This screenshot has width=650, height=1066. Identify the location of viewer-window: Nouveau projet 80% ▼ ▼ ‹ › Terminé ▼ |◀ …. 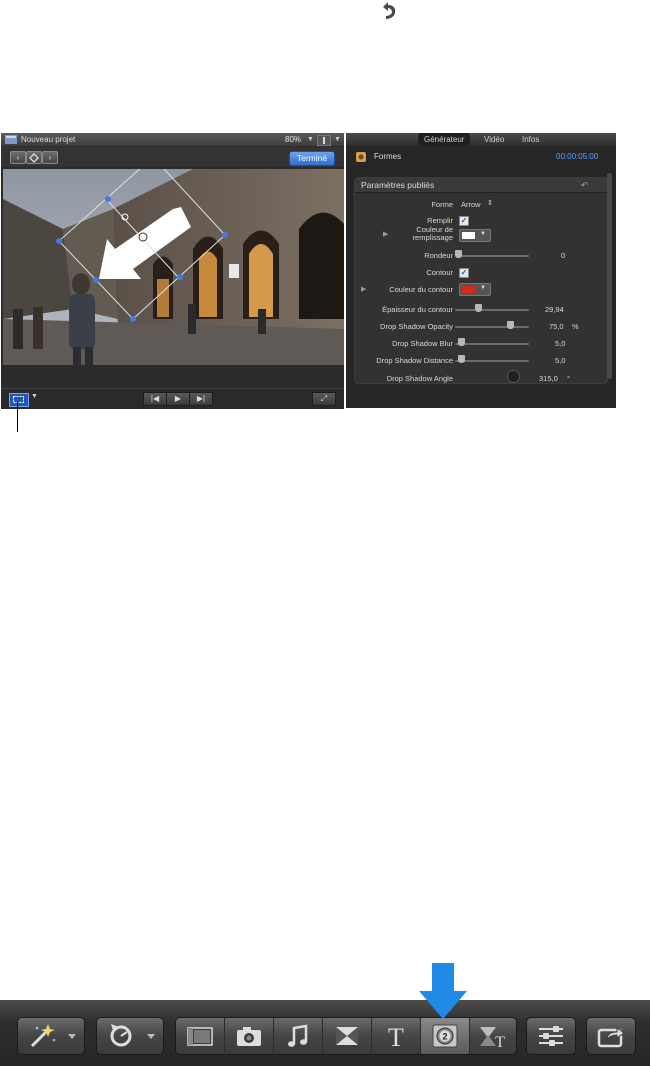
(172, 271).